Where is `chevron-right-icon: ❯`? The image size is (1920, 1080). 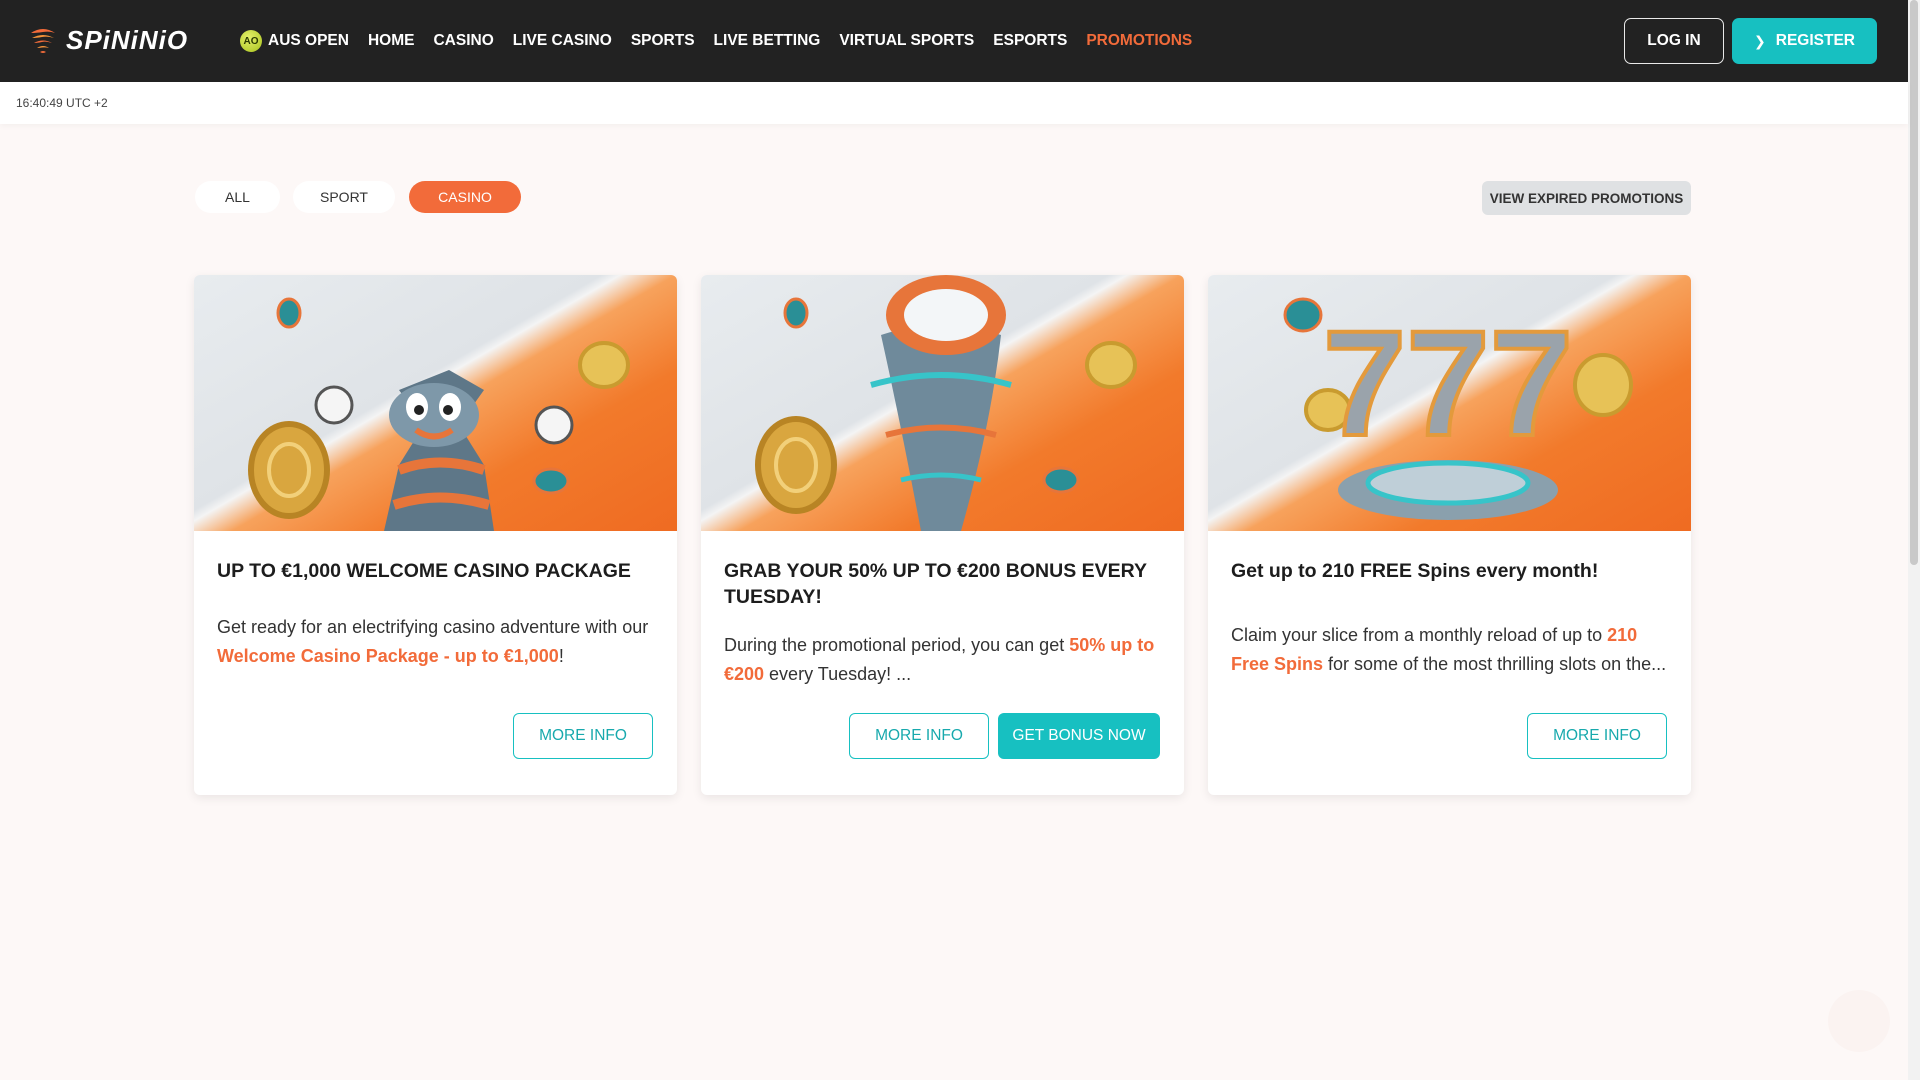
chevron-right-icon: ❯ is located at coordinates (1760, 40).